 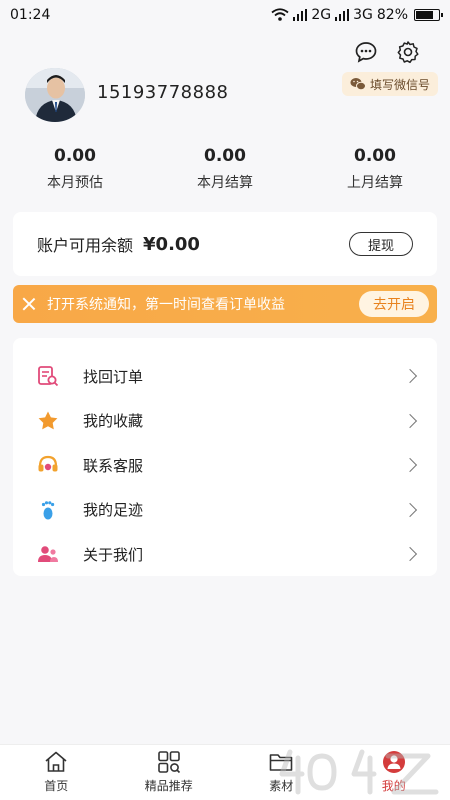 I want to click on wechat-badge-label: 填写微信号, so click(x=399, y=84).